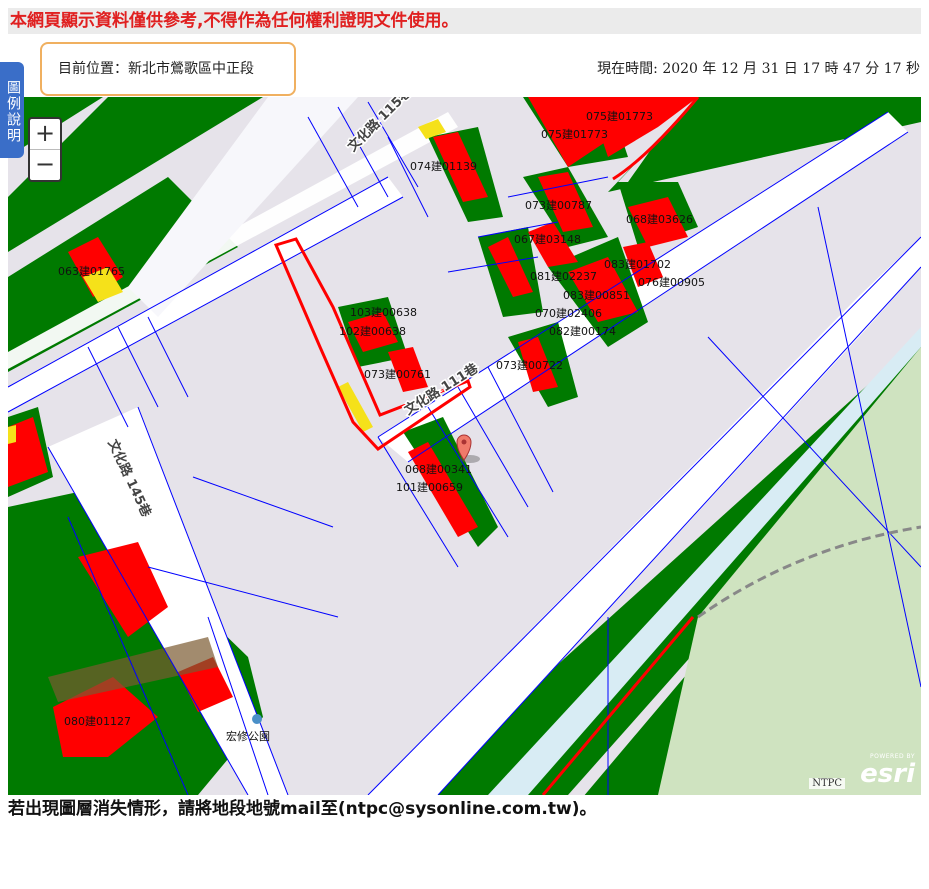  I want to click on attribution-ntpc: NTPC, so click(827, 783).